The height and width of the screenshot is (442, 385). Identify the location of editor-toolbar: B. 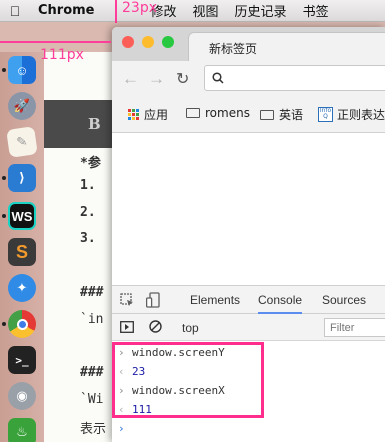
(79, 124).